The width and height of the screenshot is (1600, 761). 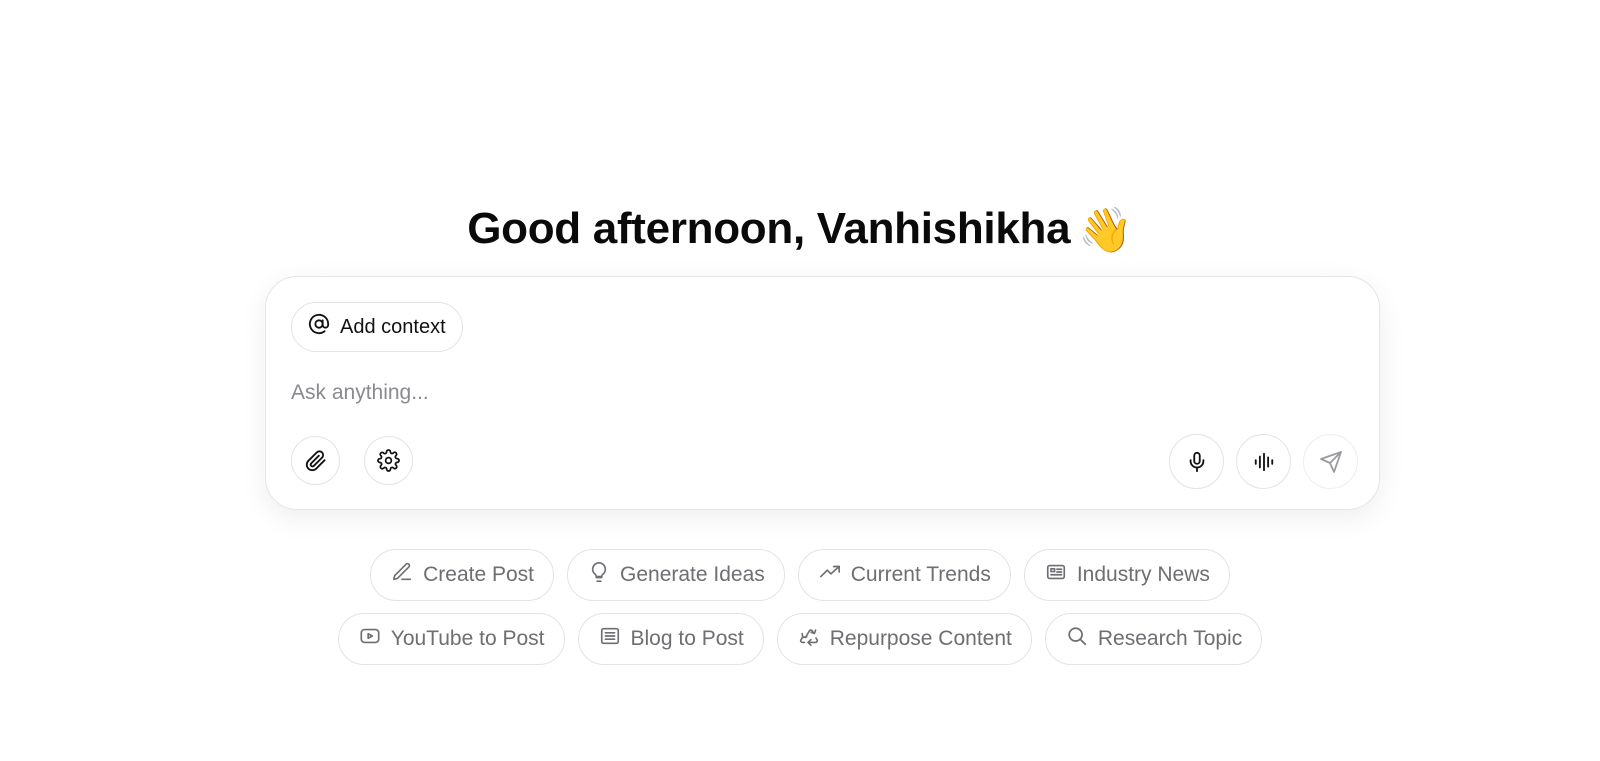 What do you see at coordinates (478, 574) in the screenshot?
I see `chip-label: Create Post` at bounding box center [478, 574].